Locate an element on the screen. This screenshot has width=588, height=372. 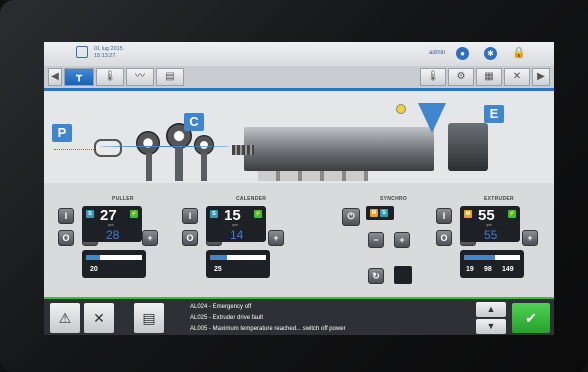
tab-temp-settings: 🌡 is located at coordinates (433, 77).